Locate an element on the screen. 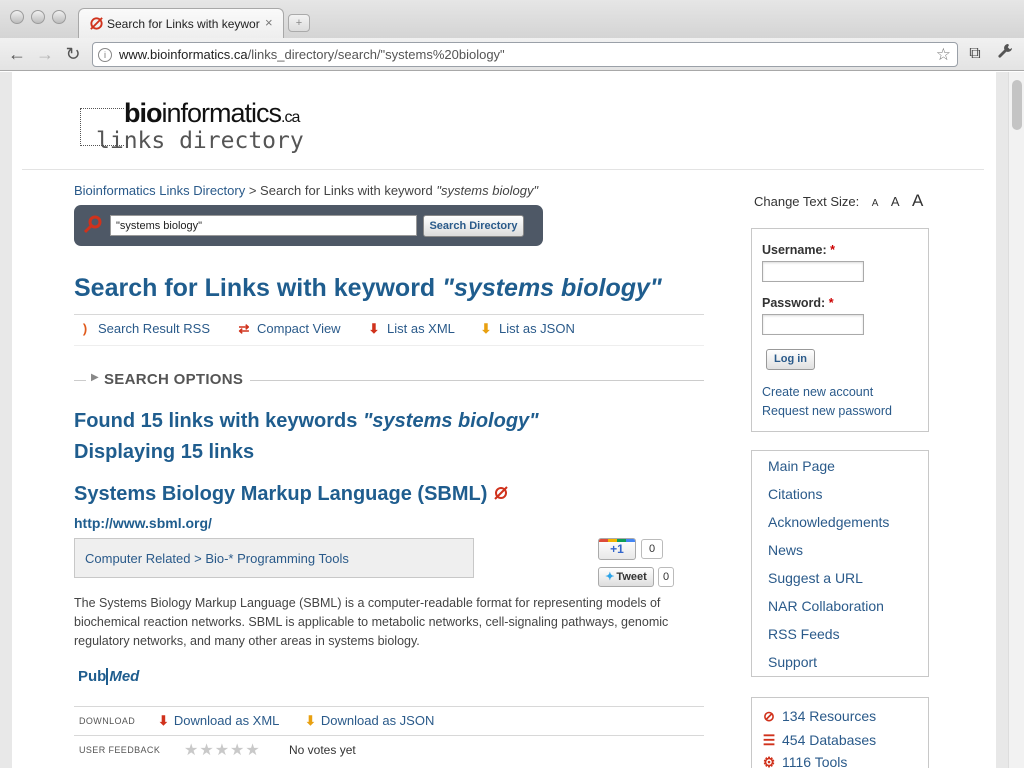  site-logo: bioinformatics.ca links directory is located at coordinates (200, 126).